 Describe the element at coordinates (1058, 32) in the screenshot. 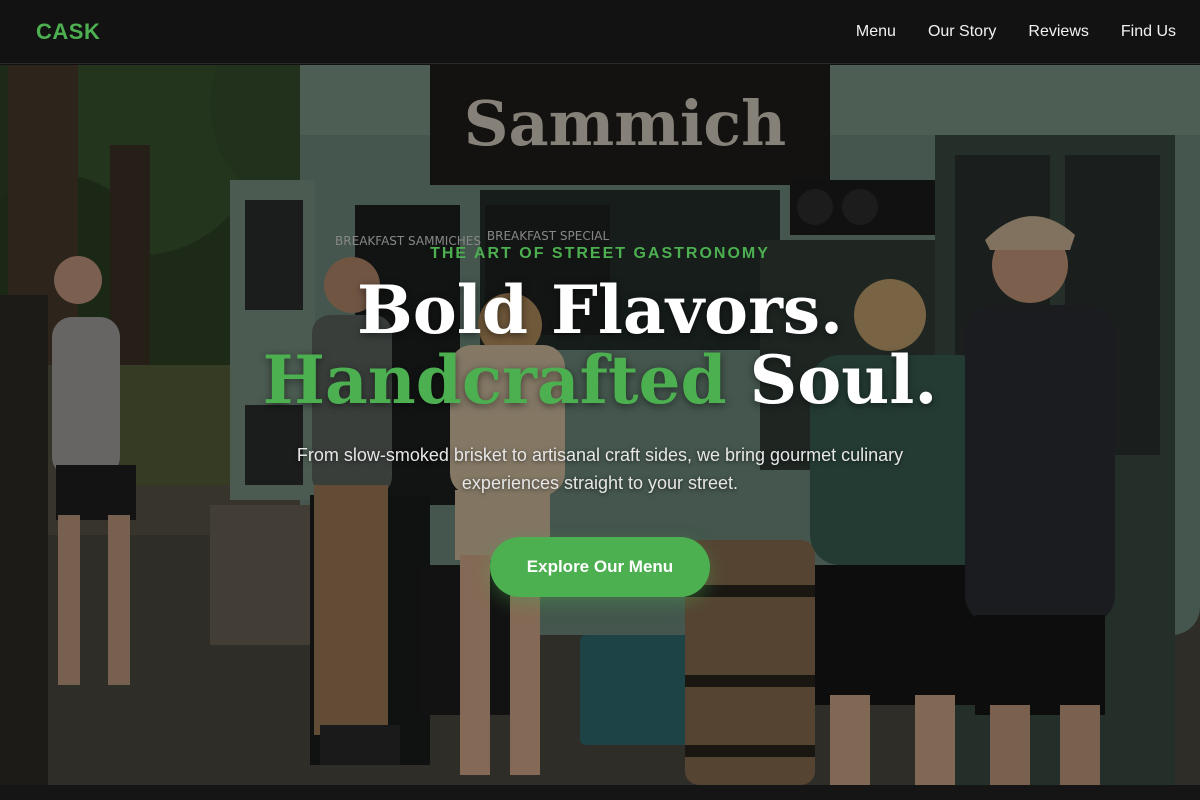

I see `nav-link-reviews: Reviews` at that location.